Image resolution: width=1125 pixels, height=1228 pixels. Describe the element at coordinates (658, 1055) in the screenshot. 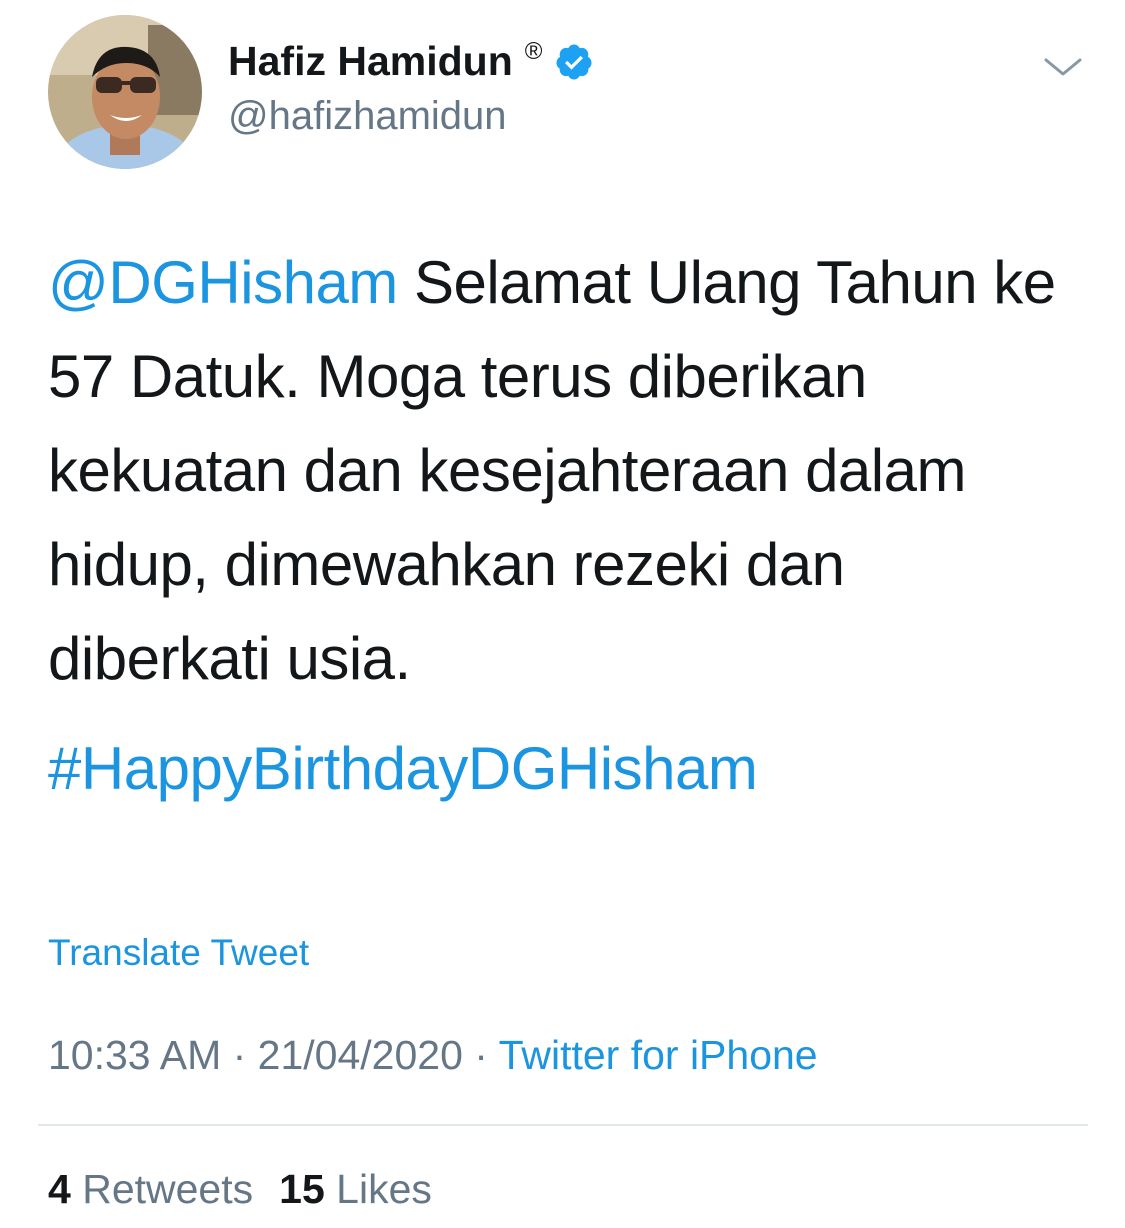

I see `tweet-source-link: Twitter for iPhone` at that location.